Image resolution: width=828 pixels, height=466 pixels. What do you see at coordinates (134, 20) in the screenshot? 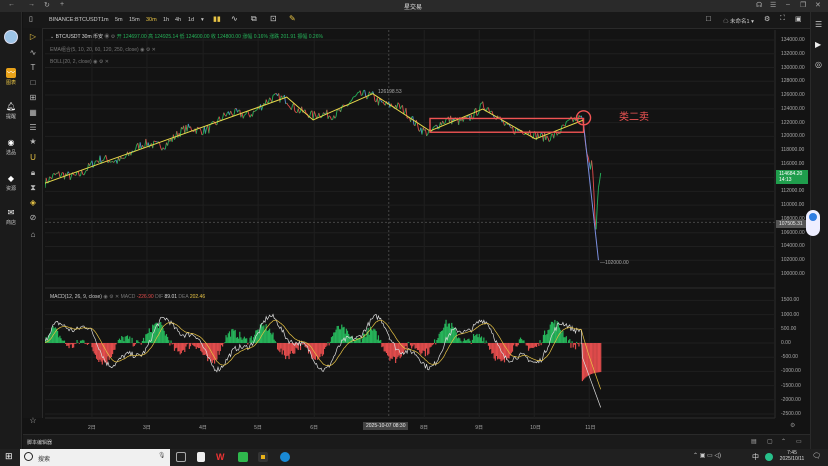
I see `interval-15m: 15m` at bounding box center [134, 20].